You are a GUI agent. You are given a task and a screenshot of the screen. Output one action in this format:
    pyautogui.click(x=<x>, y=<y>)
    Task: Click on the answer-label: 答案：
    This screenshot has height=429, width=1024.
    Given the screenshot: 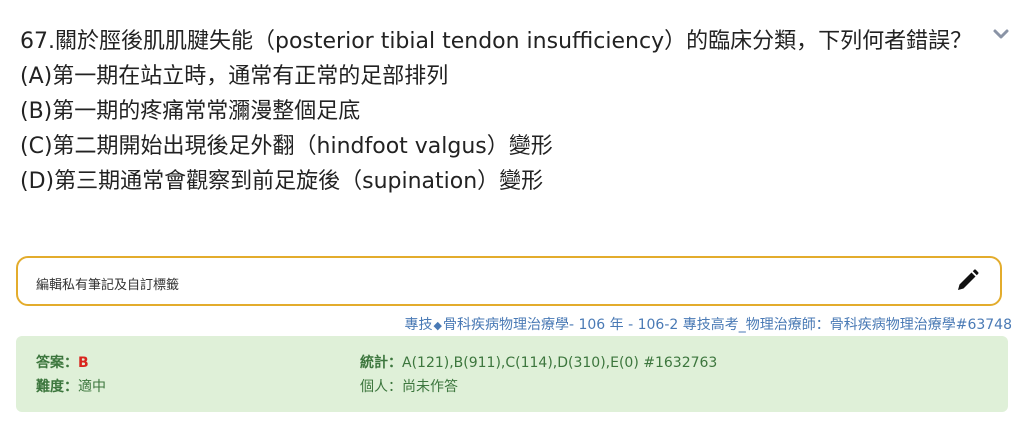 What is the action you would take?
    pyautogui.click(x=57, y=363)
    